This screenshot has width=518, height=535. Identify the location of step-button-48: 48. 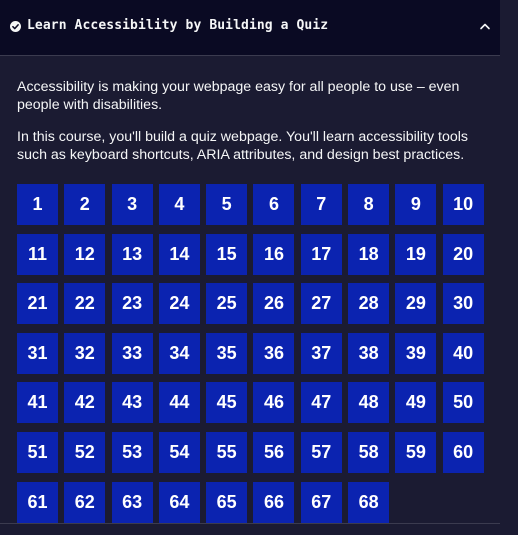
(369, 403).